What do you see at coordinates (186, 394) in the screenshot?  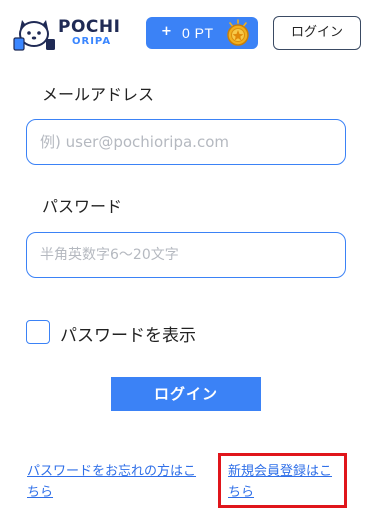 I see `login-submit-button: ログイン` at bounding box center [186, 394].